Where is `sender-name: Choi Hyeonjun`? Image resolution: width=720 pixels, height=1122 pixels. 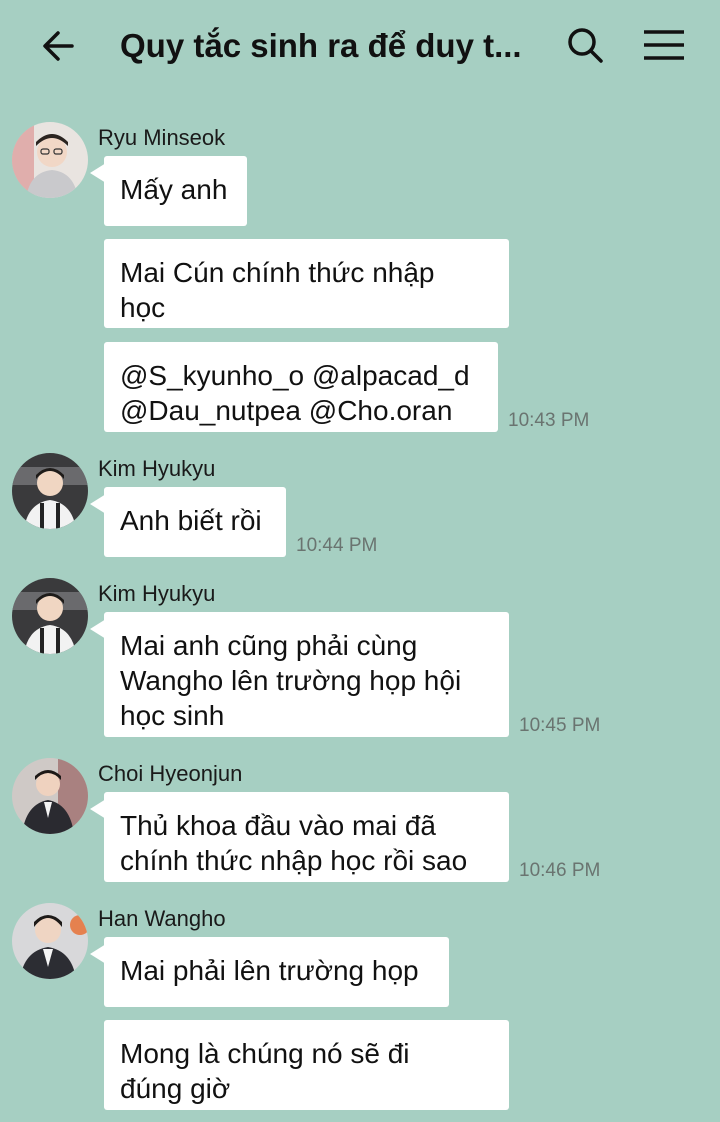 sender-name: Choi Hyeonjun is located at coordinates (170, 773).